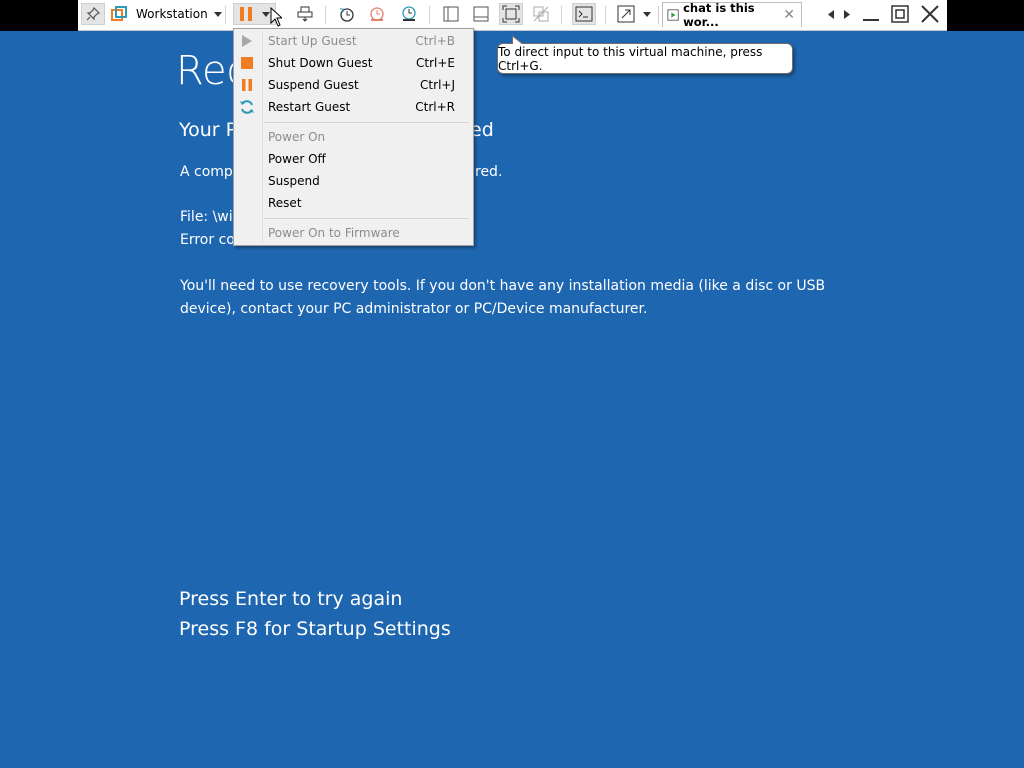  I want to click on play-icon, so click(247, 41).